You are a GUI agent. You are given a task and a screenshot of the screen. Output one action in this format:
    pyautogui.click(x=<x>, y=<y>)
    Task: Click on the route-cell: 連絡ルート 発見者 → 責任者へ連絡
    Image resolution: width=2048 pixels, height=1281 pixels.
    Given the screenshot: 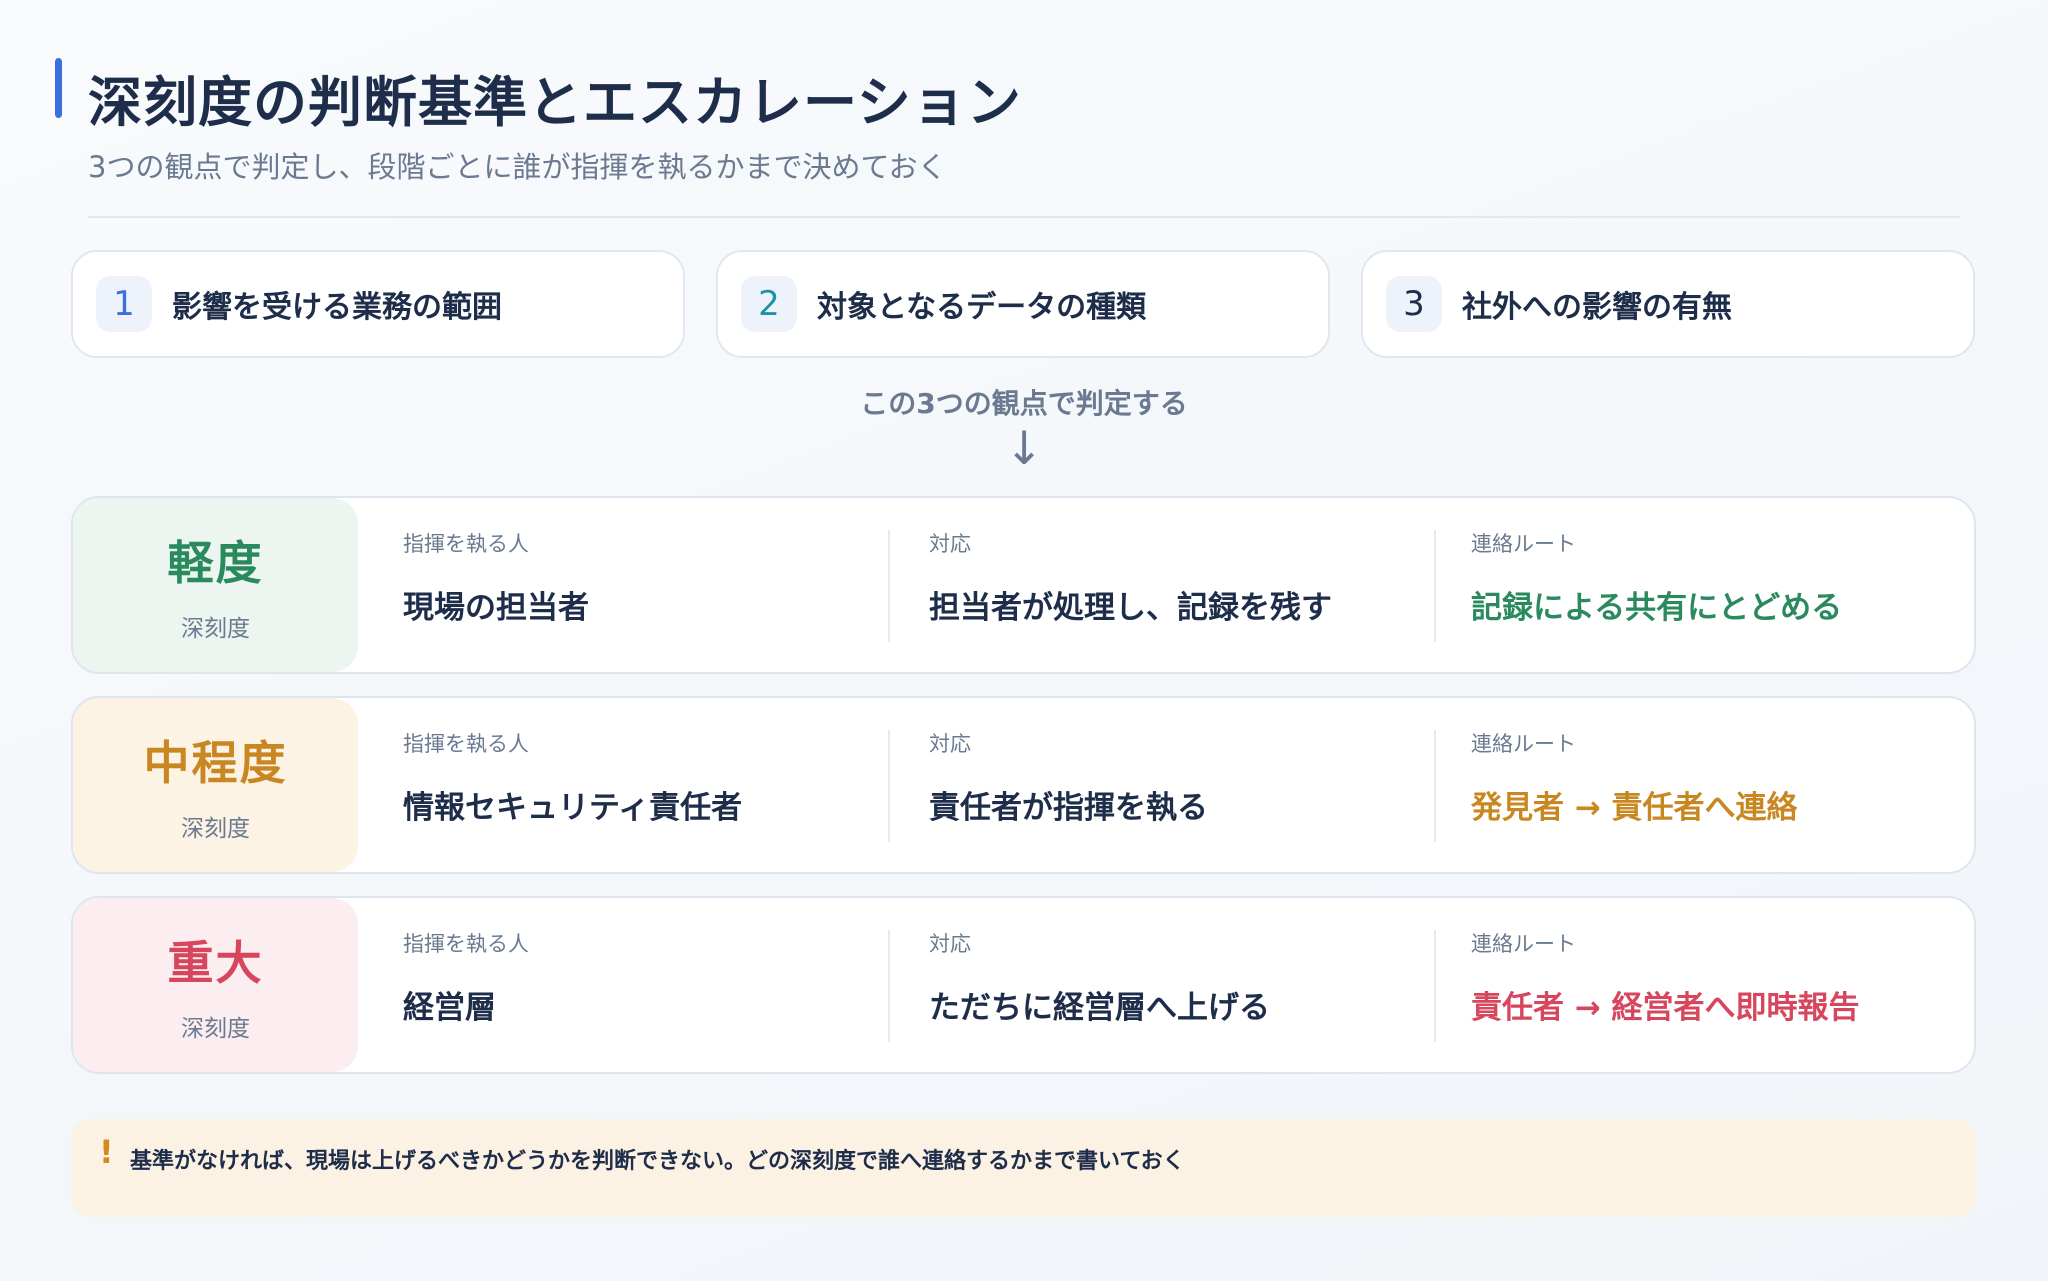 What is the action you would take?
    pyautogui.click(x=1634, y=777)
    